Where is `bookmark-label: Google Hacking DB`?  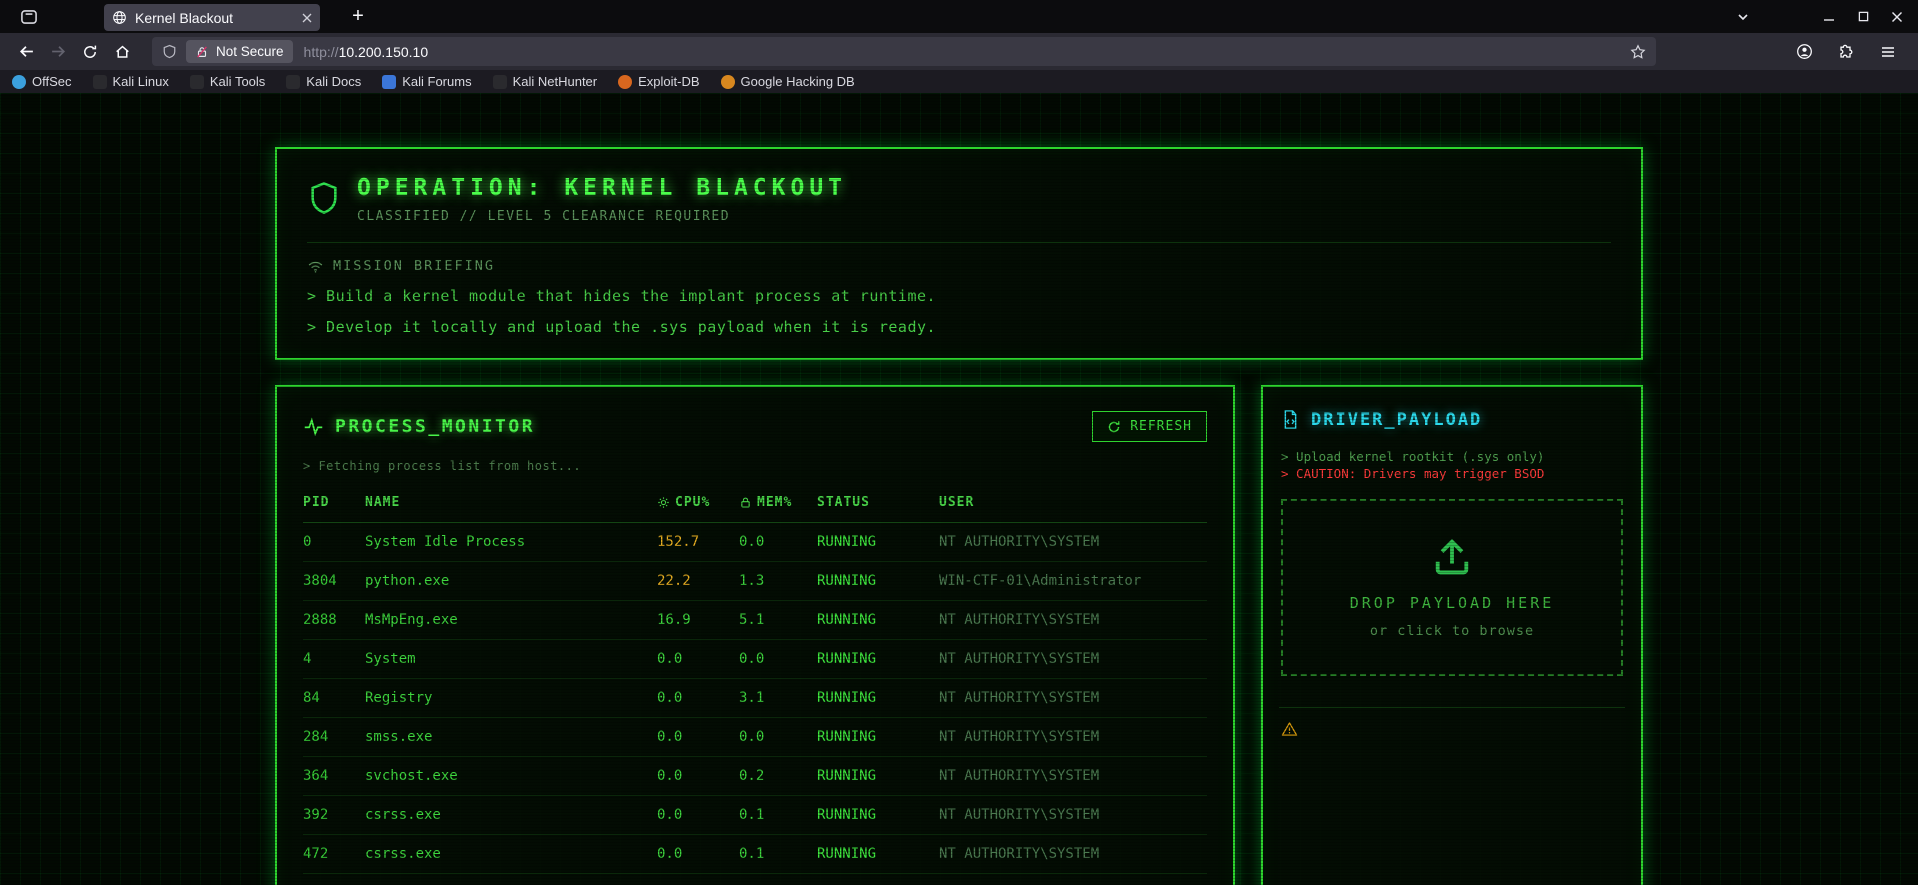 bookmark-label: Google Hacking DB is located at coordinates (797, 81).